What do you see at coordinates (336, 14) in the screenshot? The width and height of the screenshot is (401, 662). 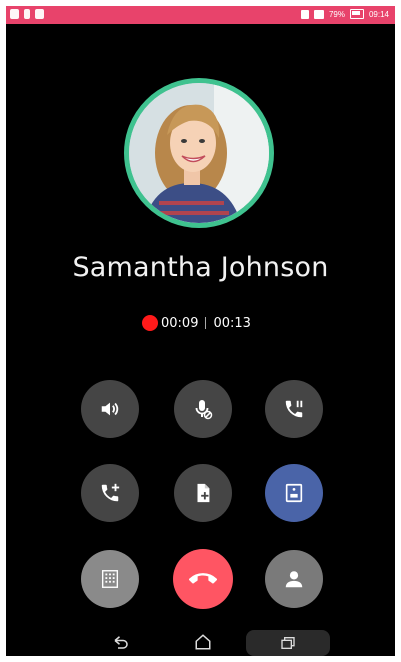 I see `battery-percent: 79%` at bounding box center [336, 14].